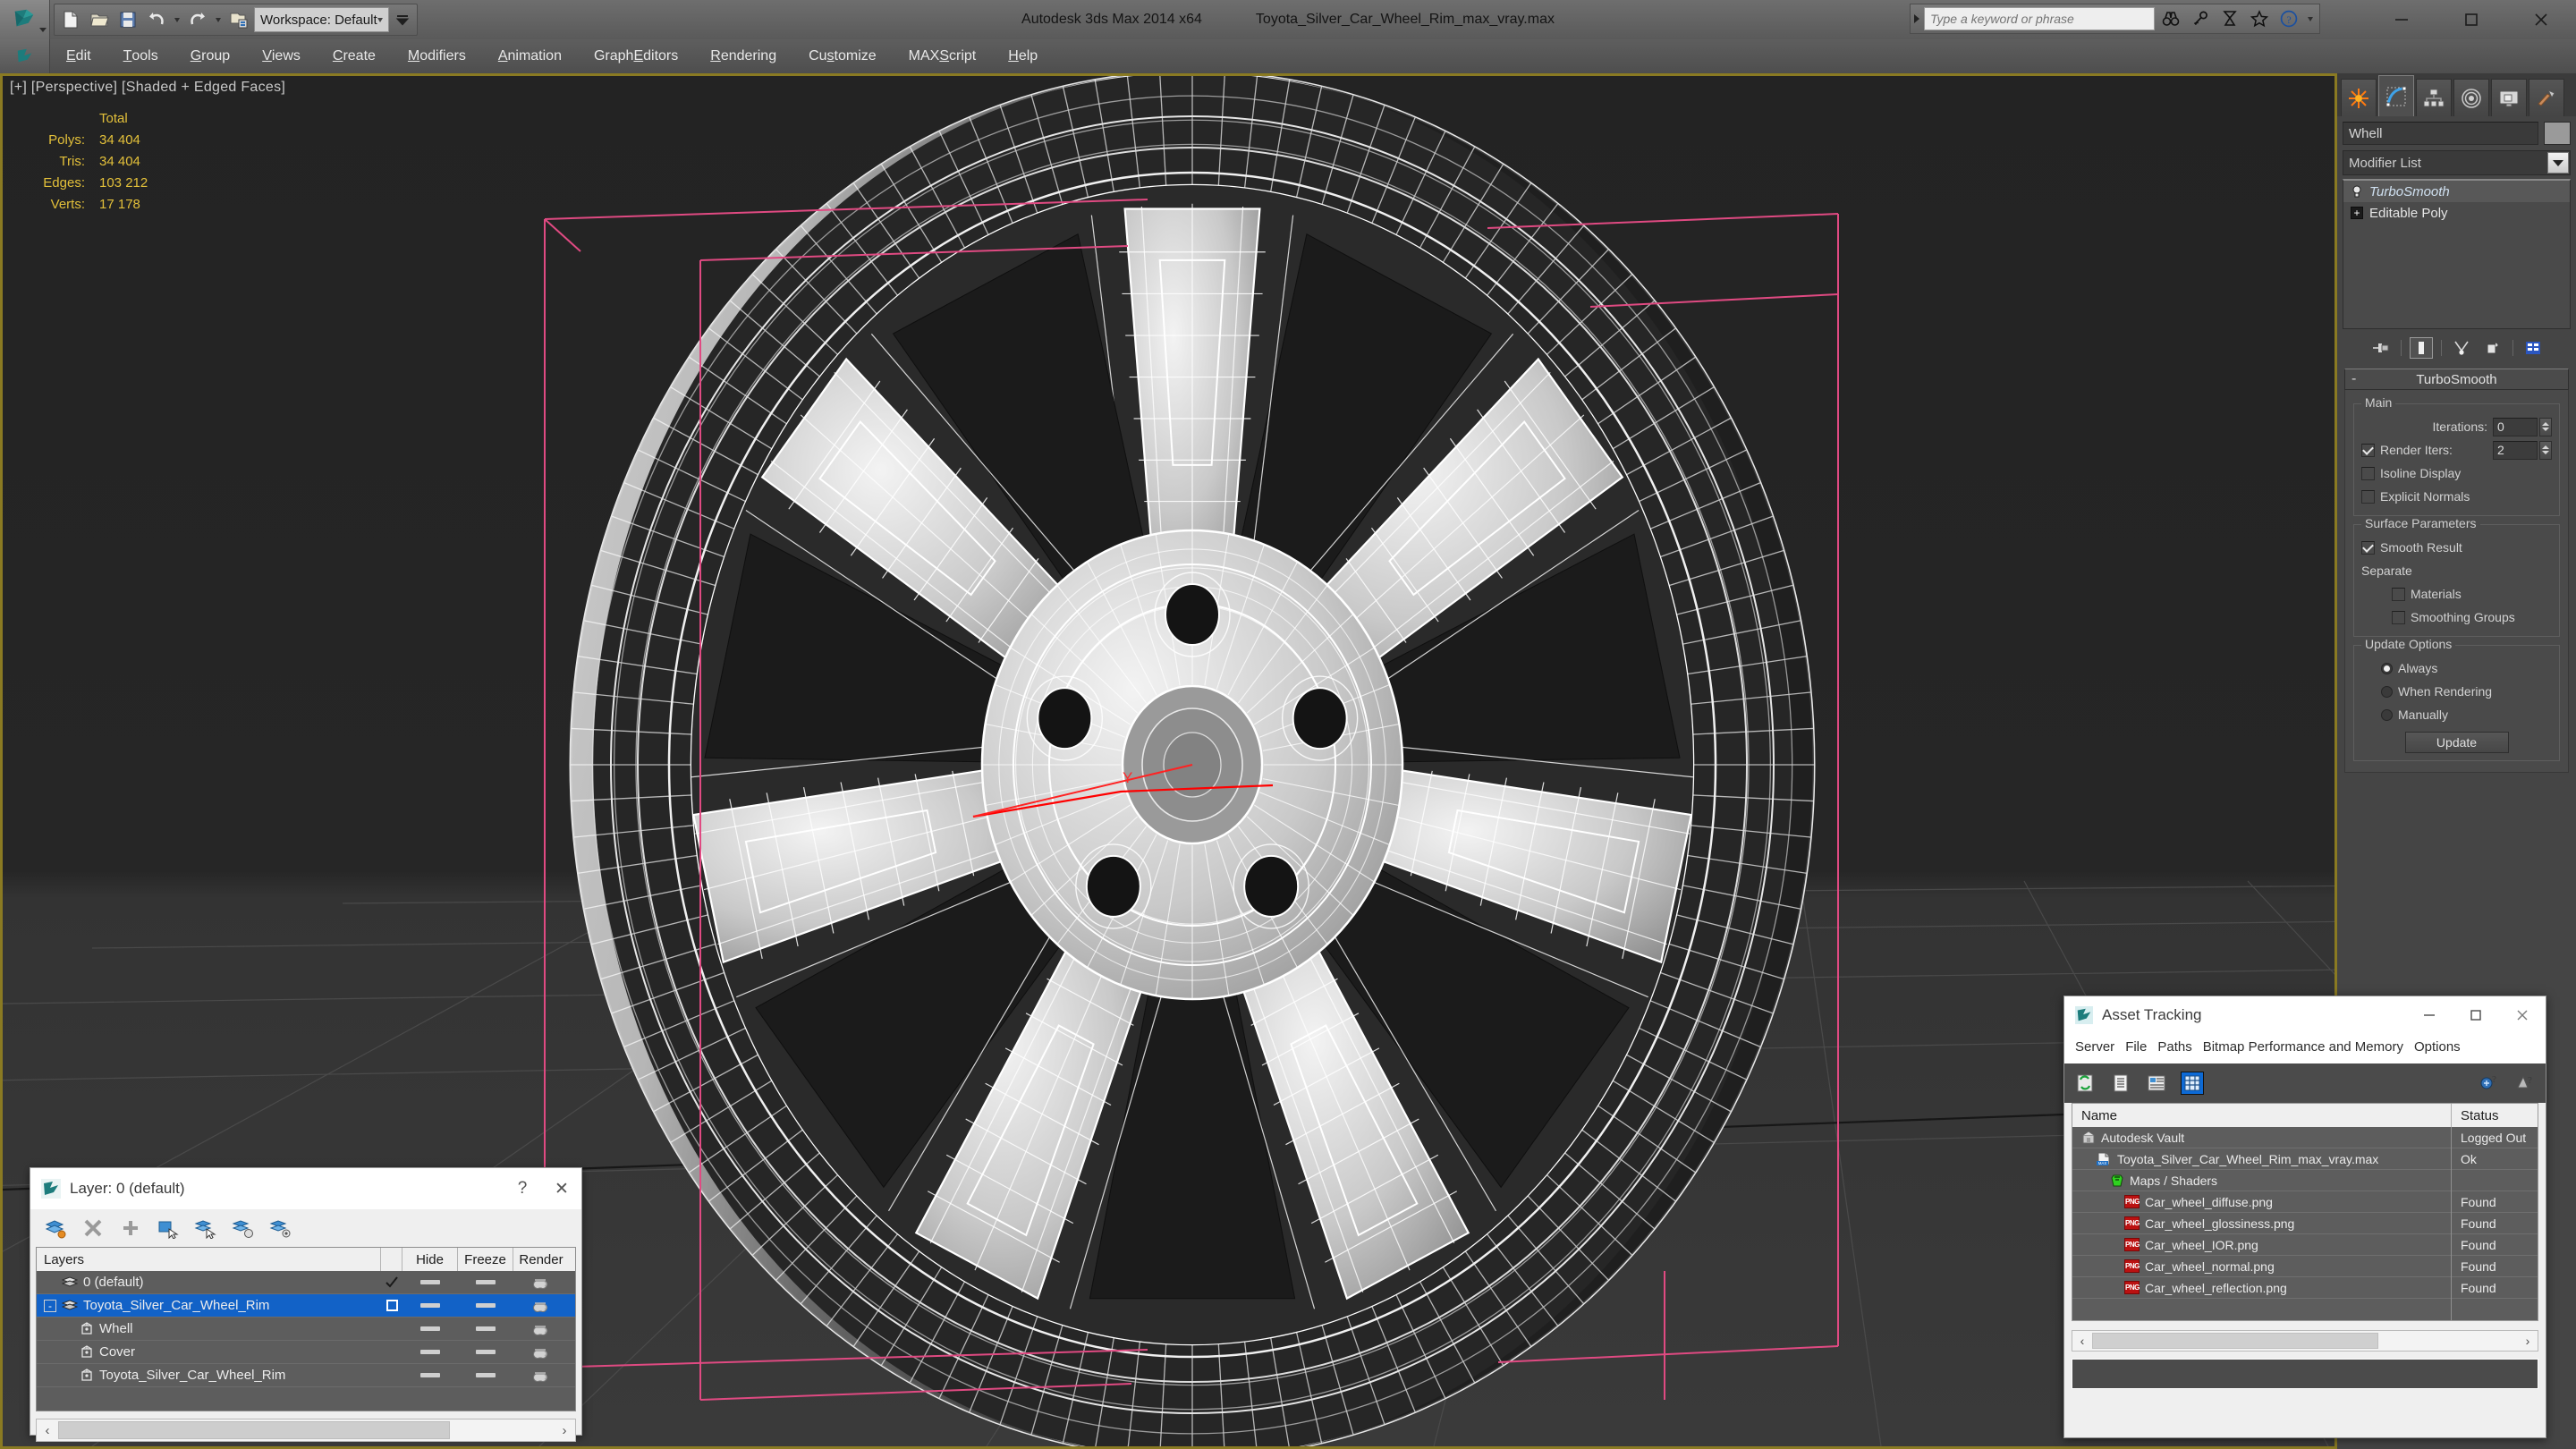 The image size is (2576, 1449). I want to click on column-freeze: Freeze, so click(485, 1259).